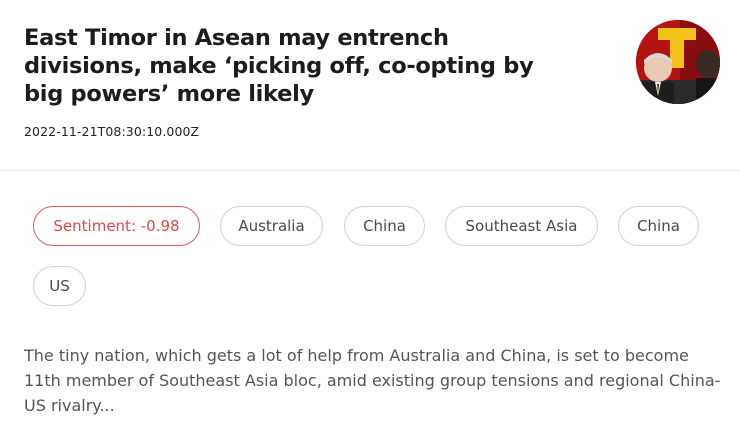  Describe the element at coordinates (384, 226) in the screenshot. I see `tag-china: China` at that location.